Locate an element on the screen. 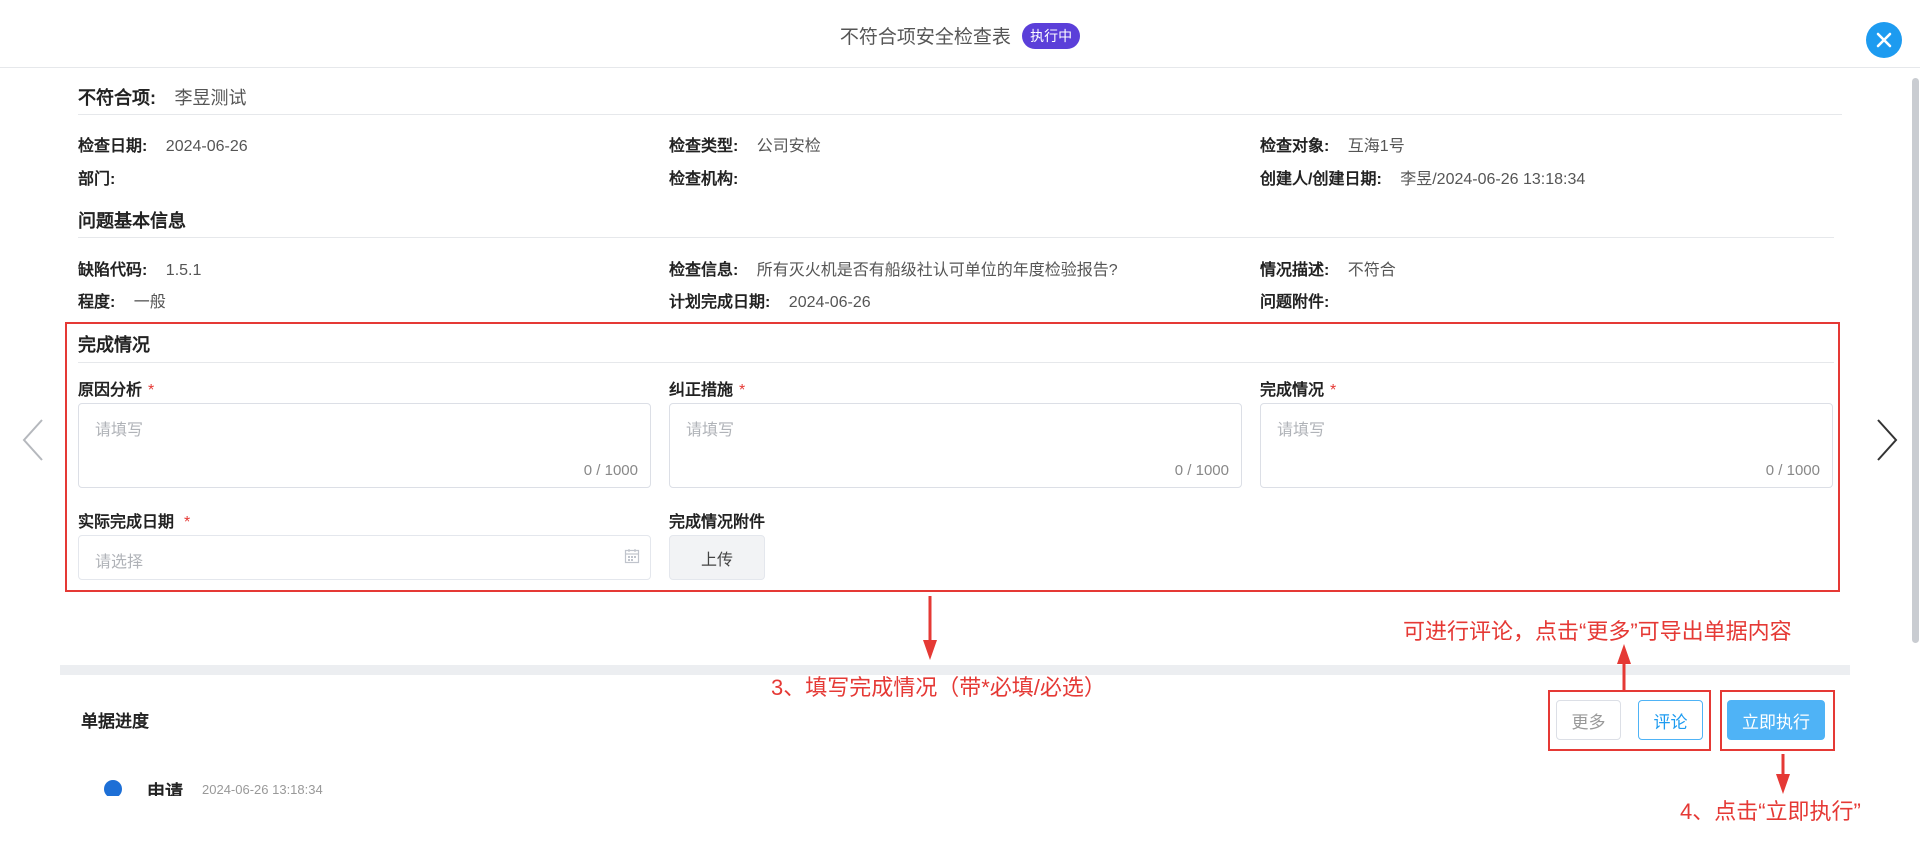 The width and height of the screenshot is (1920, 867). desc: 情况描述: 不符合 is located at coordinates (1328, 268).